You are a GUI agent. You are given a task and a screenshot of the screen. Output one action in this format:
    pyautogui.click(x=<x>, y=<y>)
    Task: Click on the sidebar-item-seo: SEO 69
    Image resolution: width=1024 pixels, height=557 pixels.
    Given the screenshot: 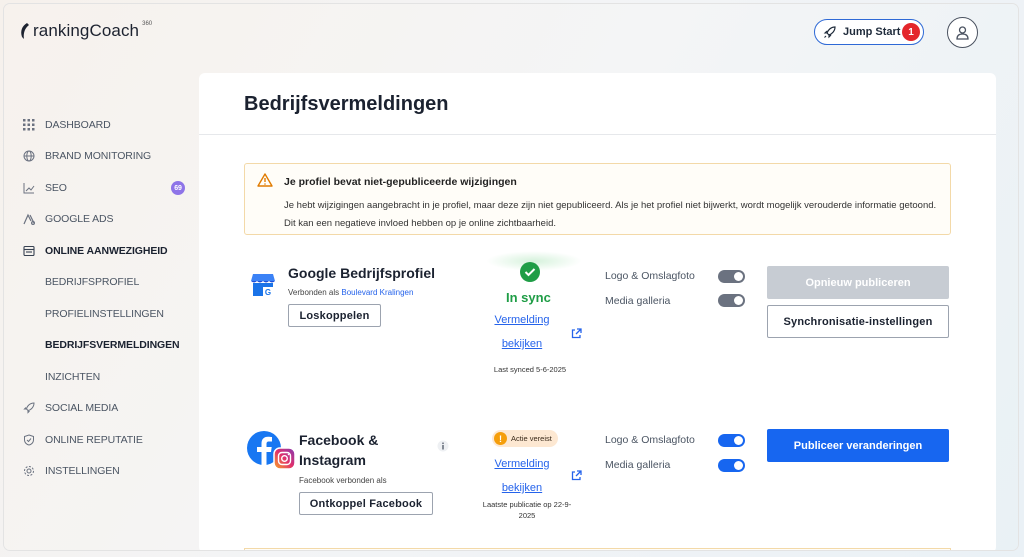 What is the action you would take?
    pyautogui.click(x=99, y=188)
    